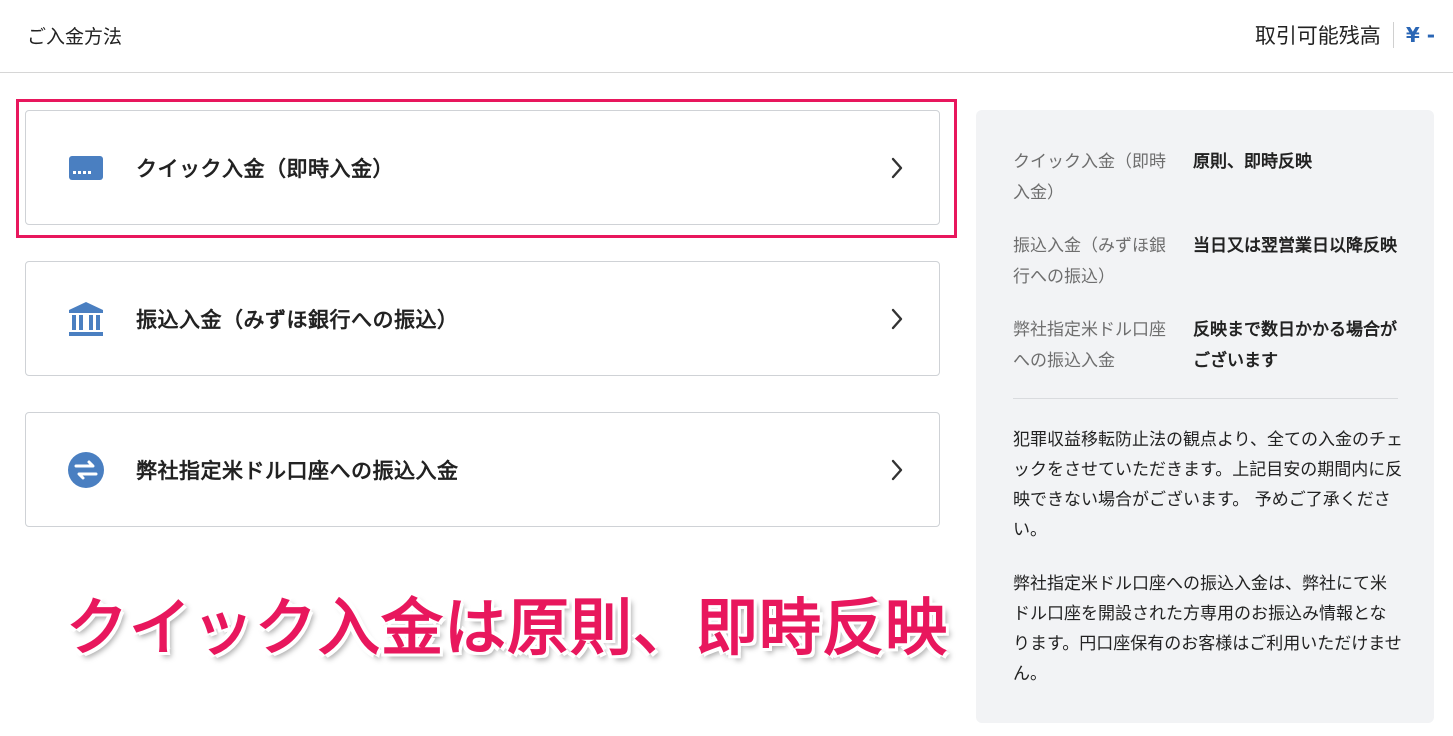  What do you see at coordinates (1420, 35) in the screenshot?
I see `balance-value: ¥ -` at bounding box center [1420, 35].